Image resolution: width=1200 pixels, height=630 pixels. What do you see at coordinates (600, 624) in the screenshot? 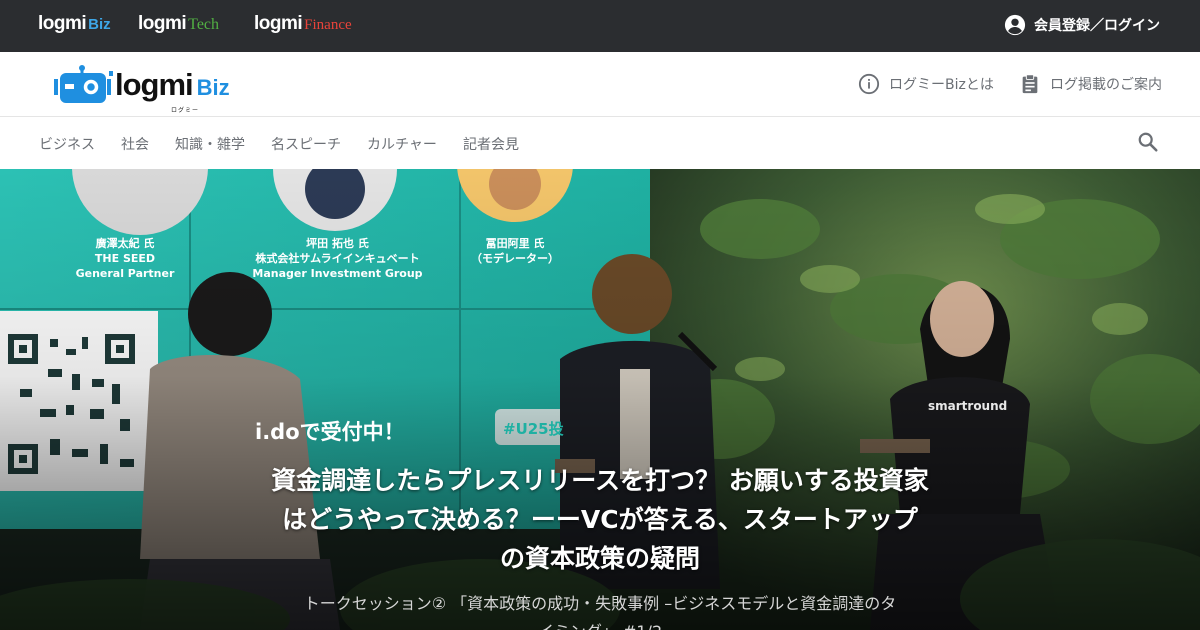
I see `article-subtitle-line: イミング」 #1/2` at bounding box center [600, 624].